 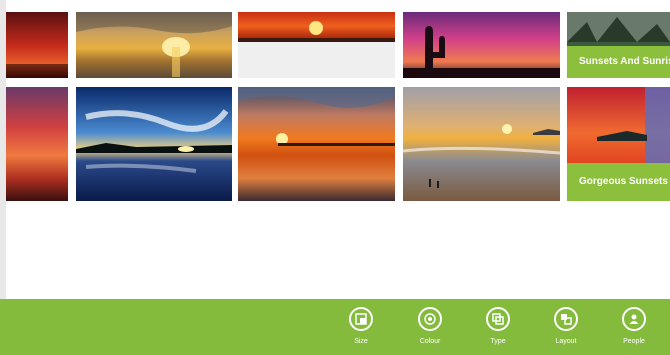 I want to click on colour-button: Colour, so click(x=430, y=330).